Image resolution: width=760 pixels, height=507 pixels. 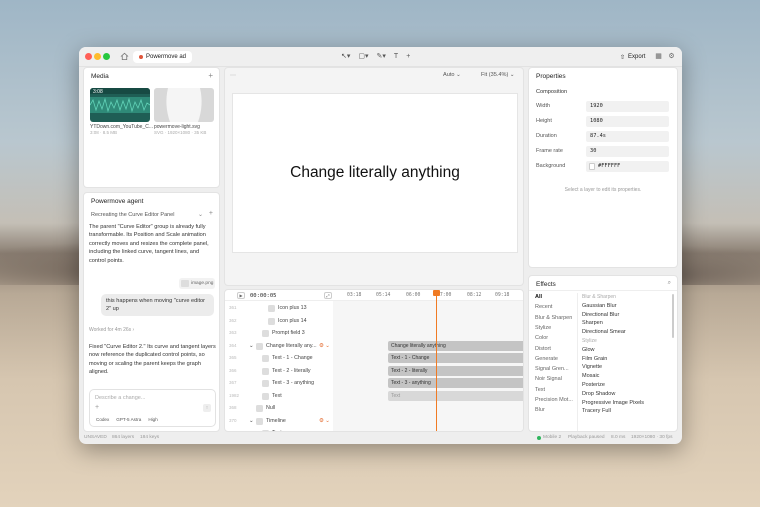 What do you see at coordinates (593, 385) in the screenshot?
I see `effect-item: Posterize` at bounding box center [593, 385].